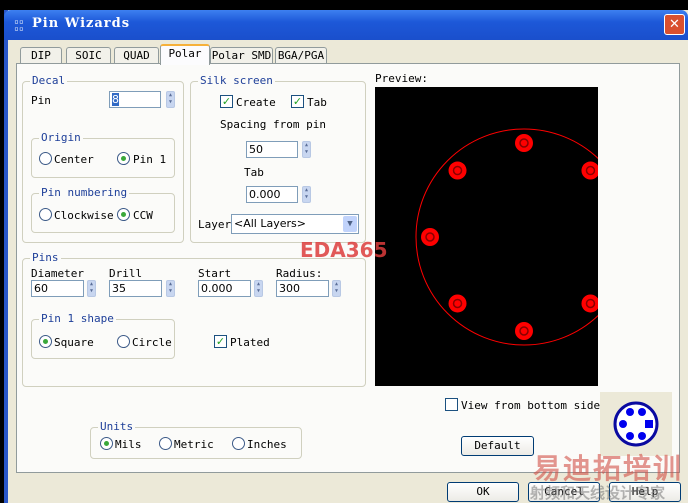 The image size is (688, 503). Describe the element at coordinates (272, 194) in the screenshot. I see `tab-value-input: 0.000` at that location.